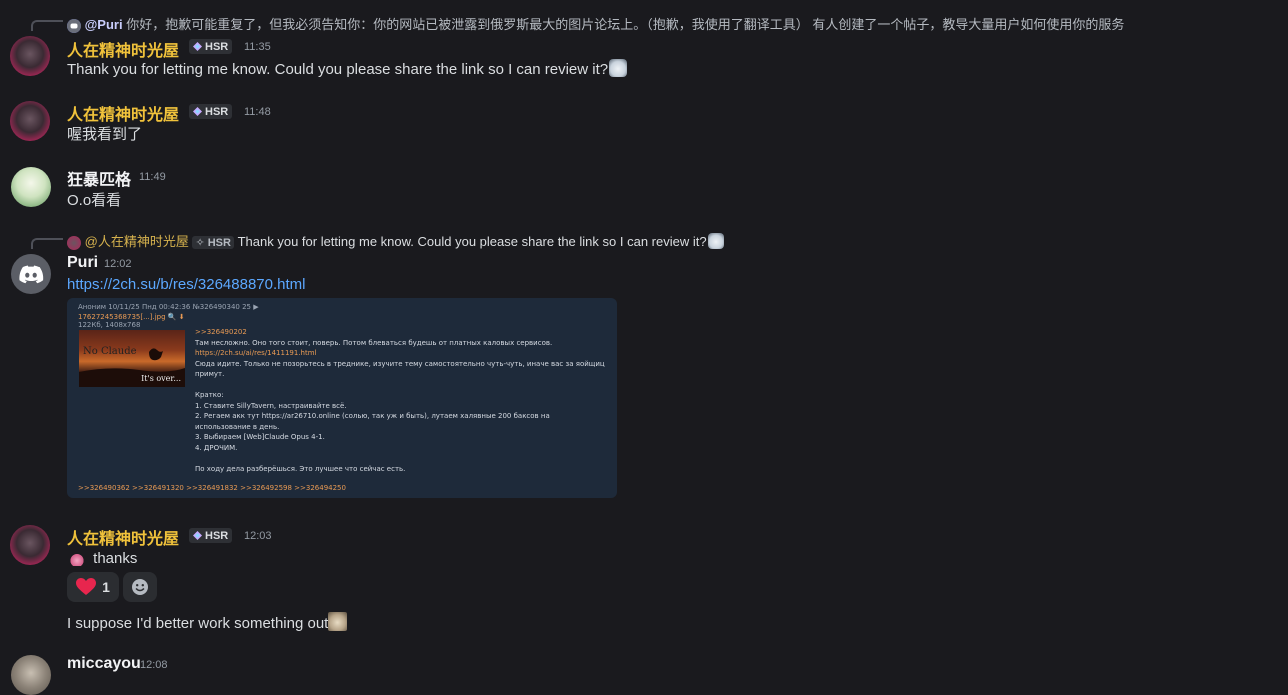 This screenshot has height=695, width=1288. What do you see at coordinates (137, 241) in the screenshot?
I see `reply-mention: @人在精神时光屋` at bounding box center [137, 241].